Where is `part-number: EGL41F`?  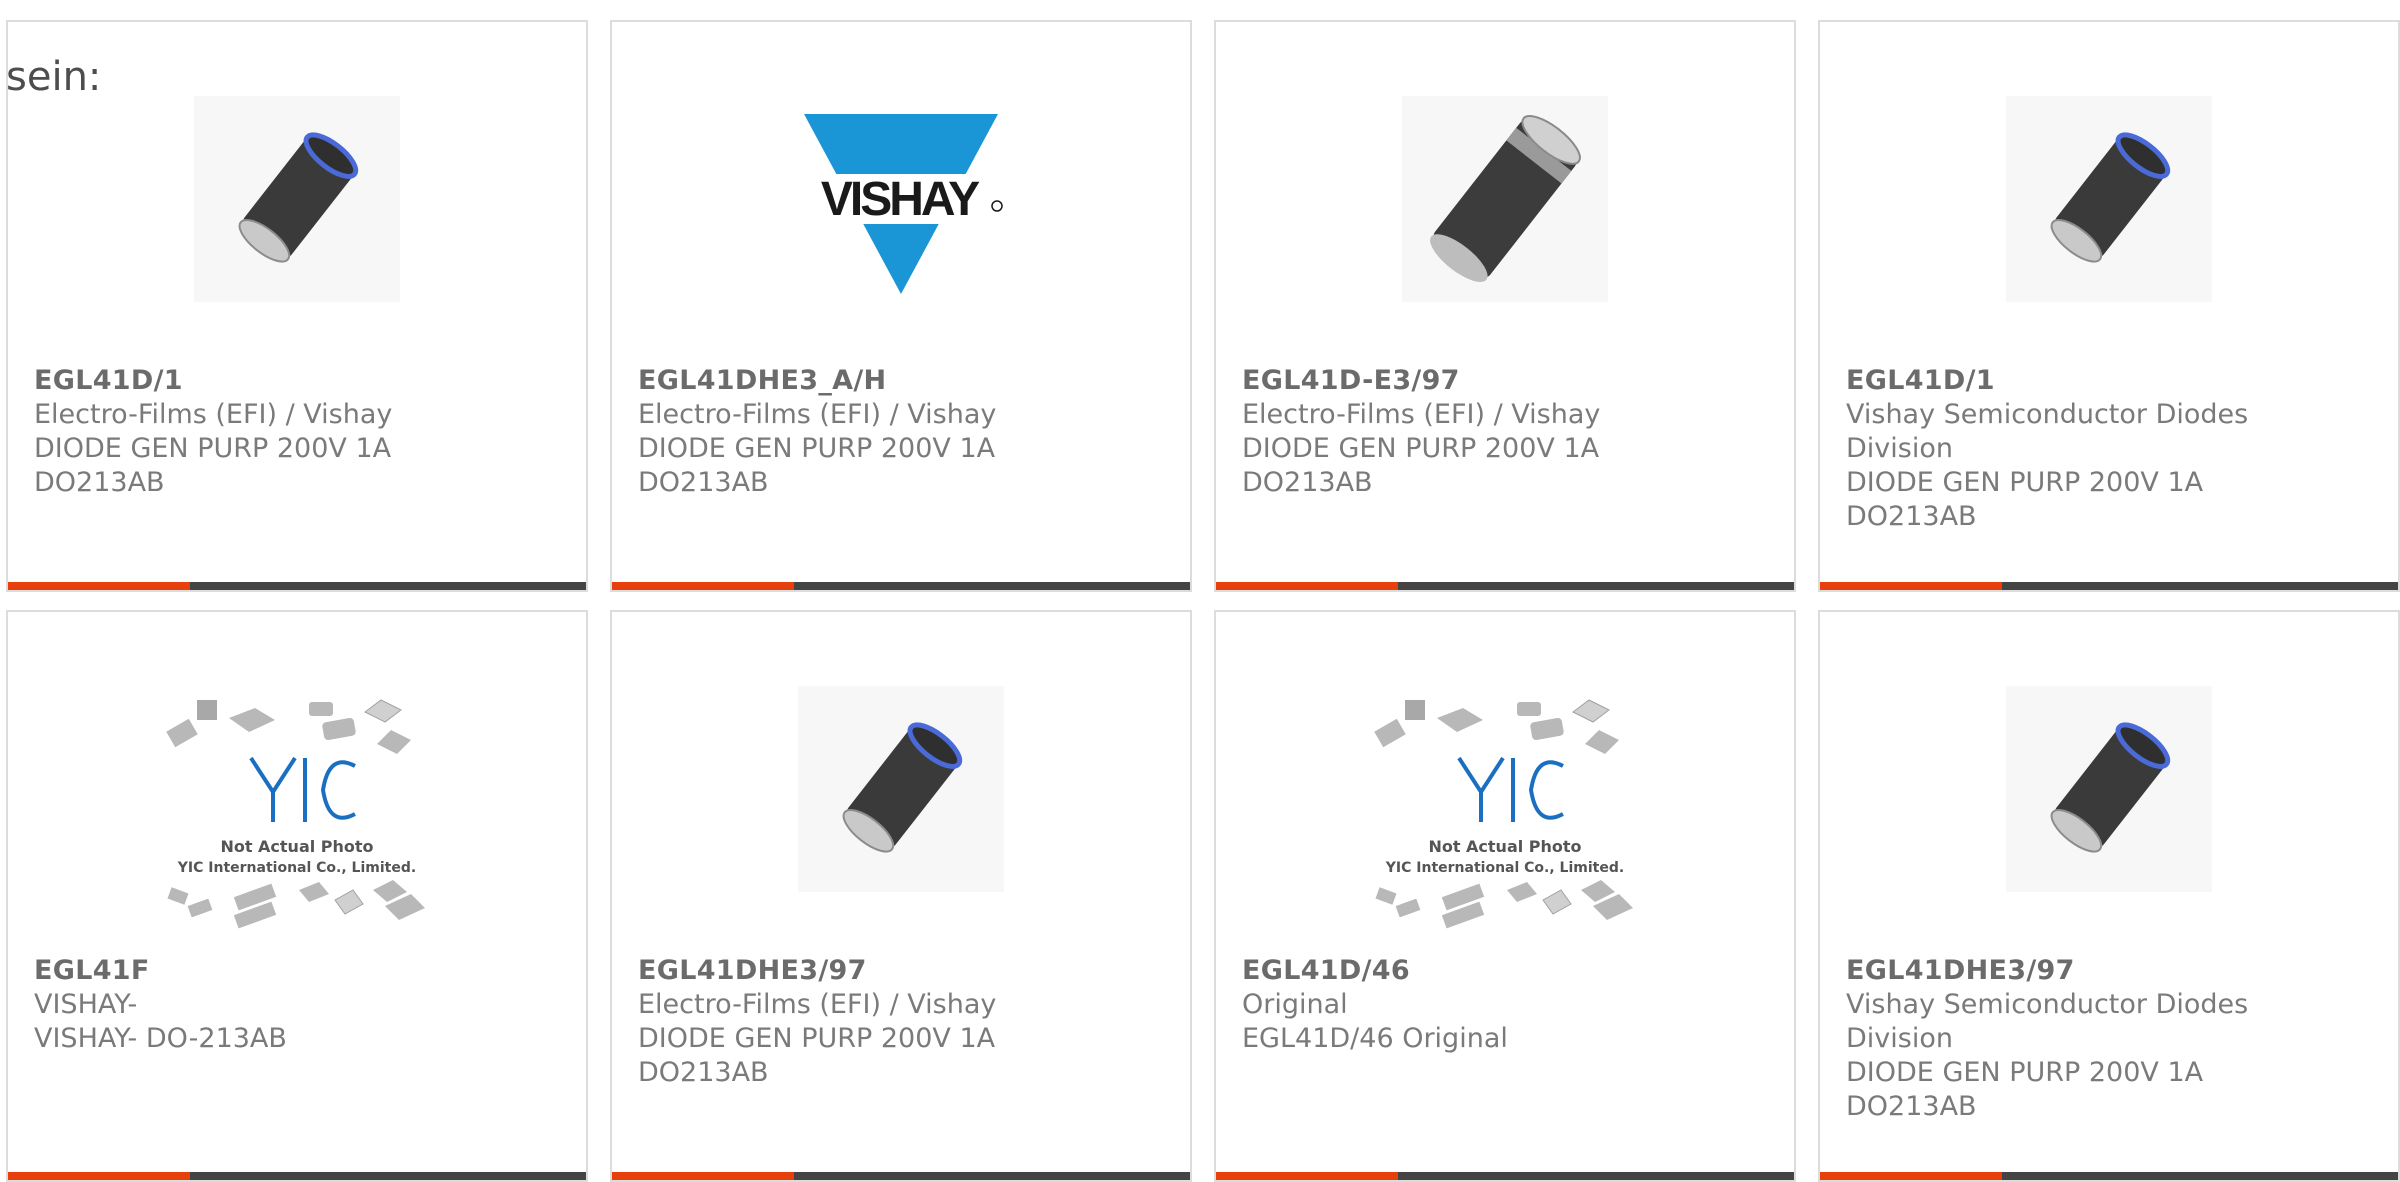
part-number: EGL41F is located at coordinates (300, 971).